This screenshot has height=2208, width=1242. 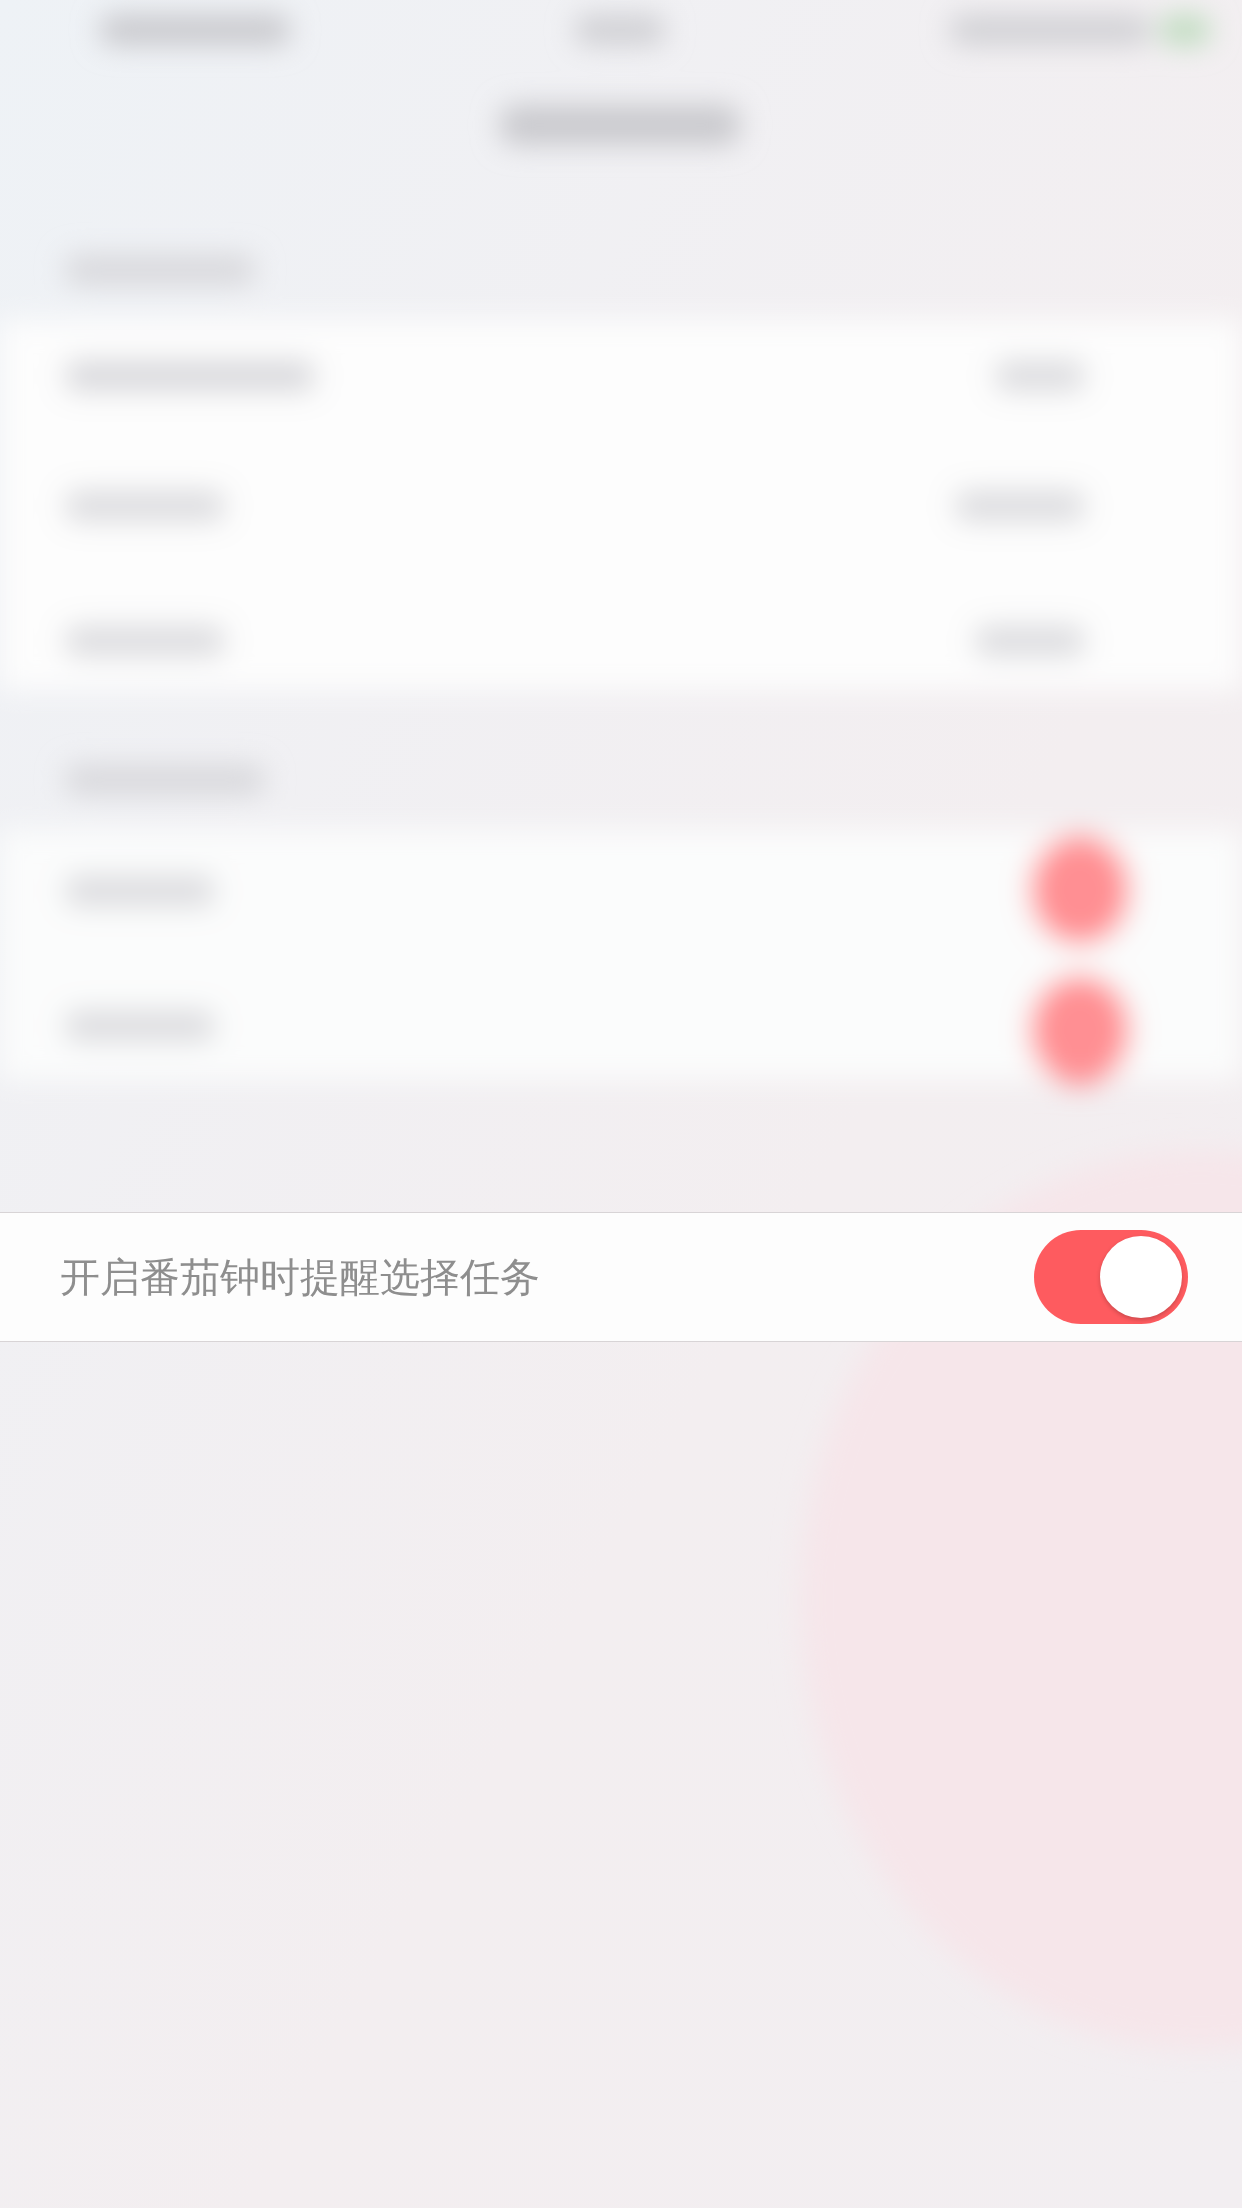 I want to click on setting-label: 开启番茄钟时提醒选择任务, so click(x=300, y=1277).